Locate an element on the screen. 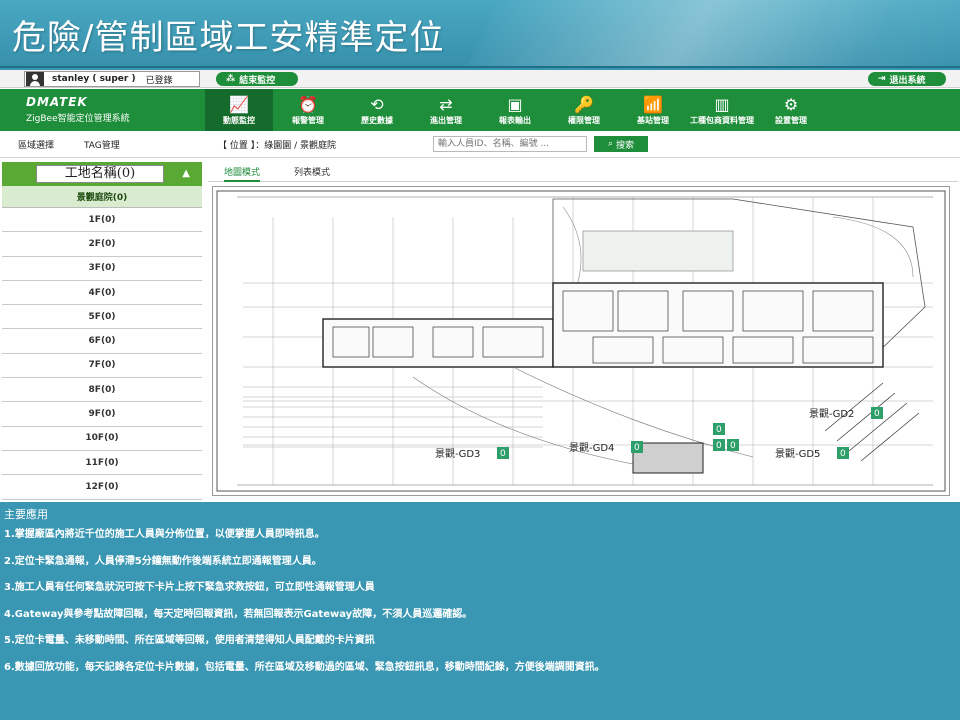 Image resolution: width=960 pixels, height=720 pixels. floor-item: 8F(0) is located at coordinates (102, 390).